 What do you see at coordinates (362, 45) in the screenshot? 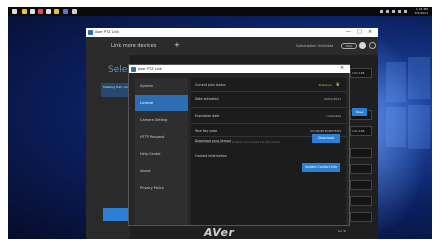
I see `user-icon` at bounding box center [362, 45].